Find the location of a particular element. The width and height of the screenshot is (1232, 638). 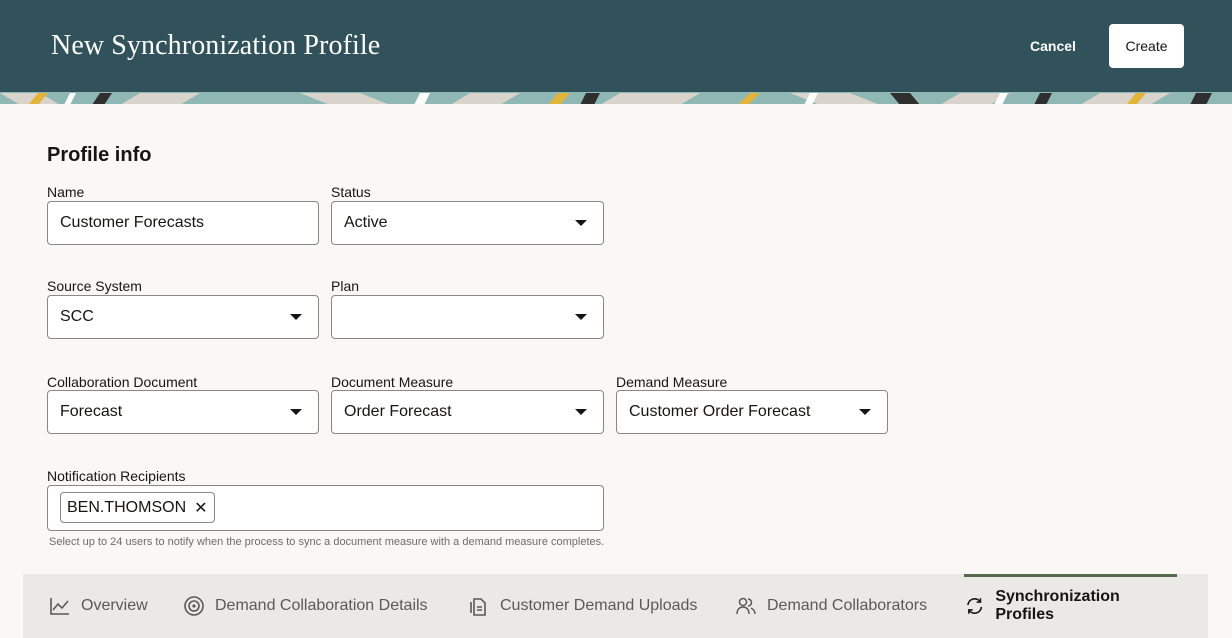

tab-customer-demand-uploads-label: Customer Demand Uploads is located at coordinates (599, 605).